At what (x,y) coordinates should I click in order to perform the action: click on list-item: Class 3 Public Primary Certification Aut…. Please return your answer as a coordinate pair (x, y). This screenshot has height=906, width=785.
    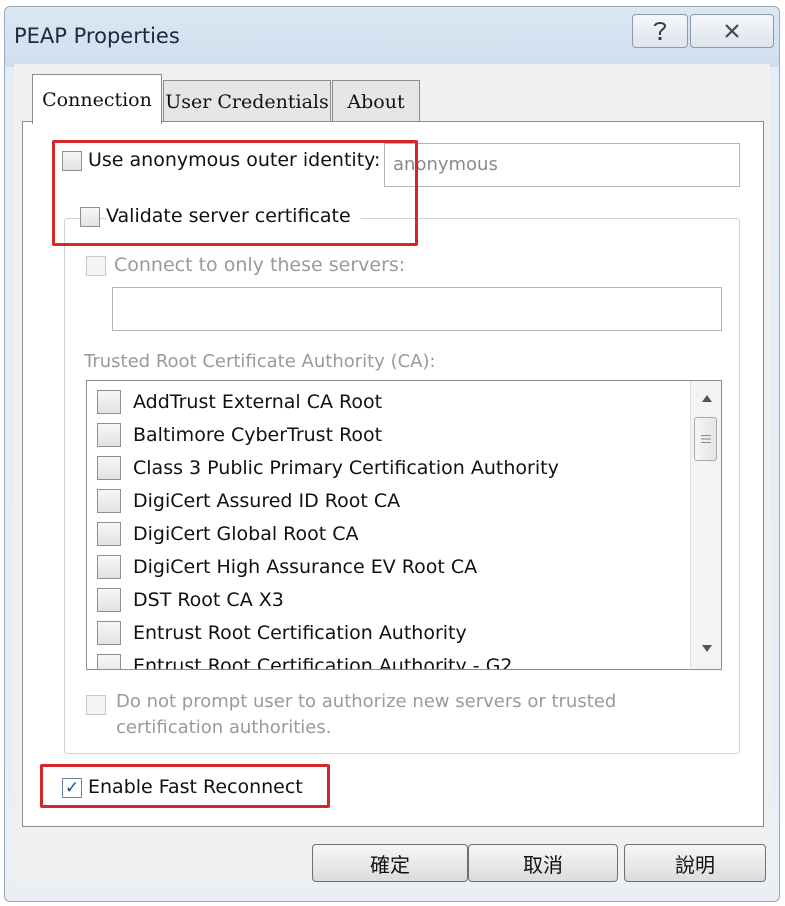
    Looking at the image, I should click on (328, 467).